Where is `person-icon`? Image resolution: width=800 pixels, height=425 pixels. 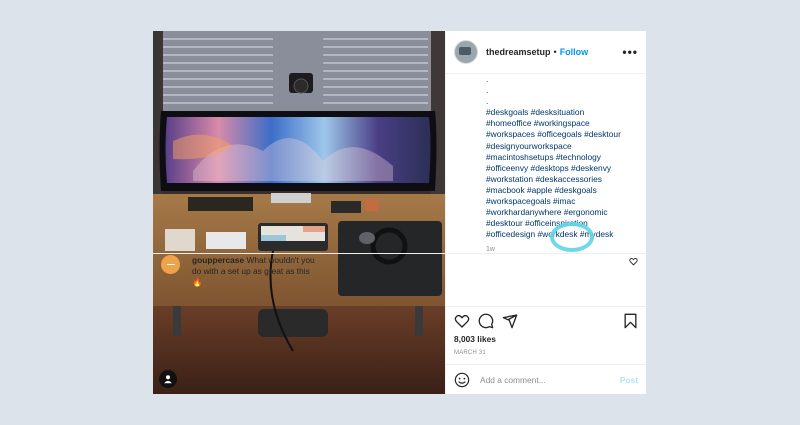 person-icon is located at coordinates (168, 379).